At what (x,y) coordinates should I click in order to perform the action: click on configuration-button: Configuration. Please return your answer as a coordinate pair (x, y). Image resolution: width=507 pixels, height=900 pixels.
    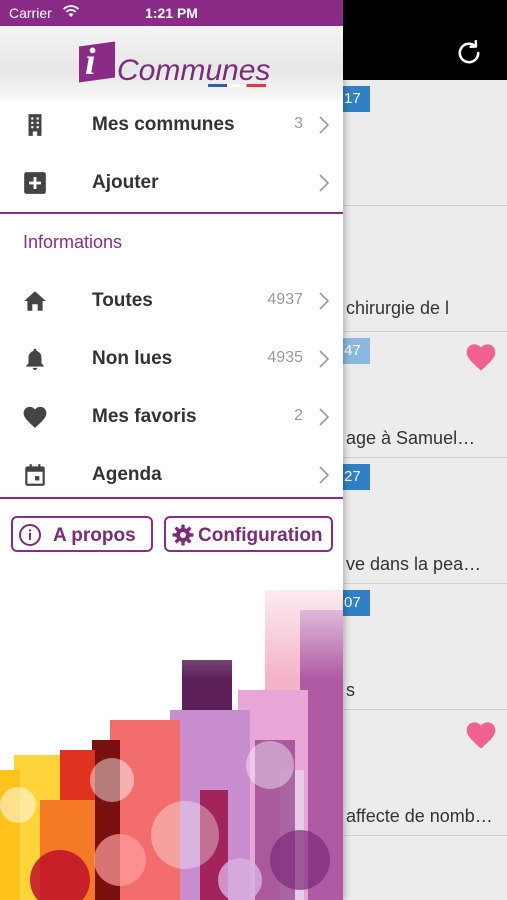
    Looking at the image, I should click on (248, 534).